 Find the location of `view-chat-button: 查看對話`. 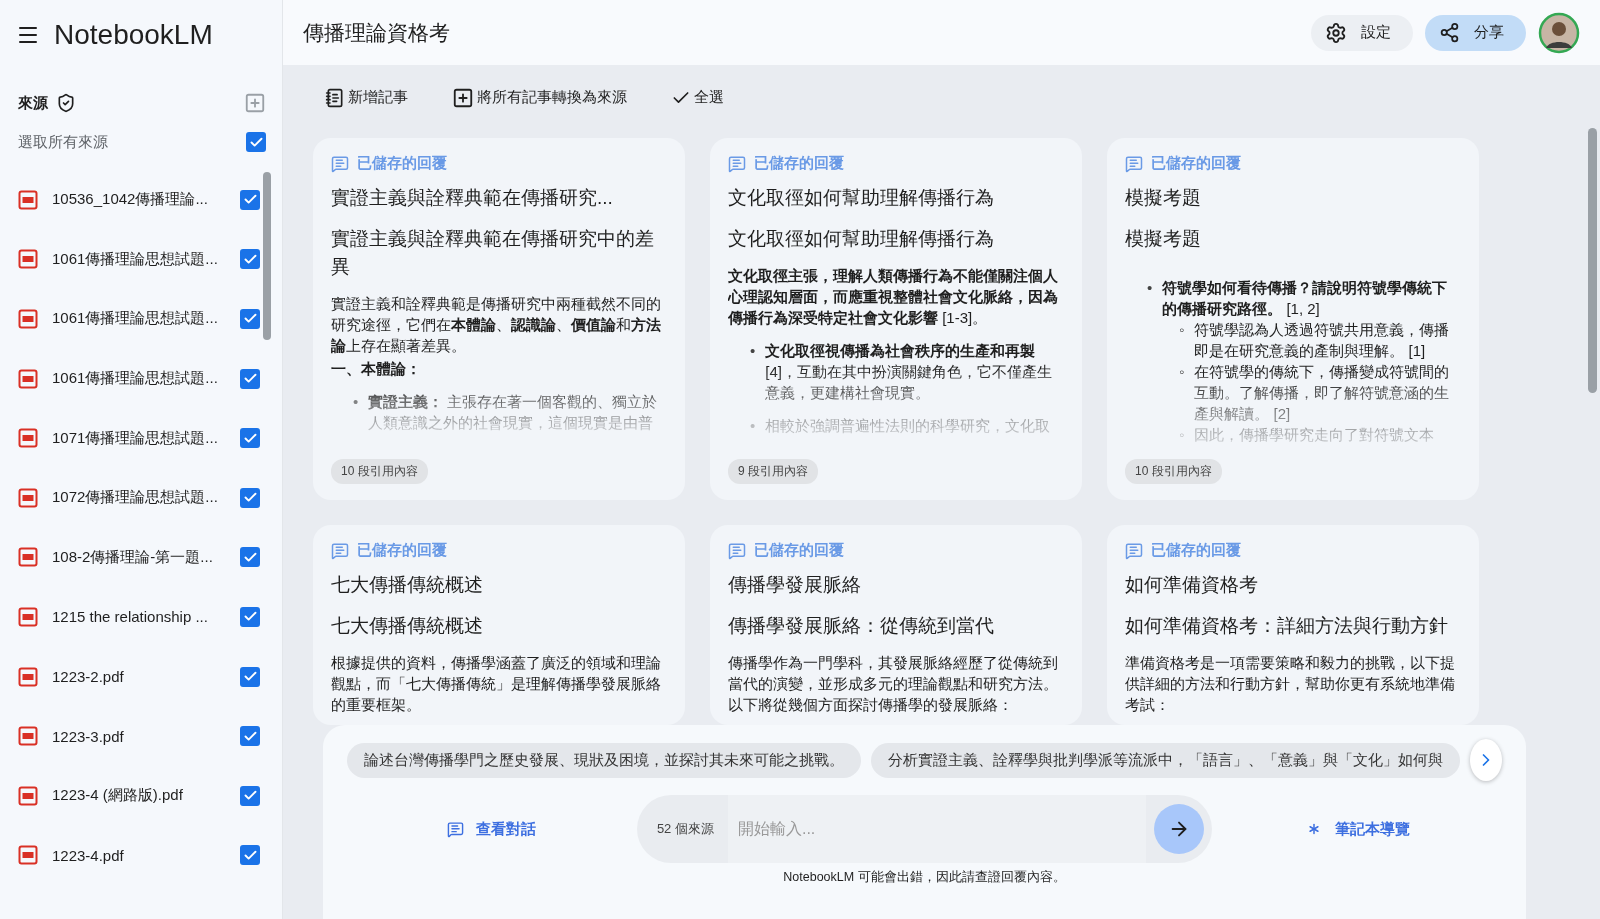

view-chat-button: 查看對話 is located at coordinates (492, 829).